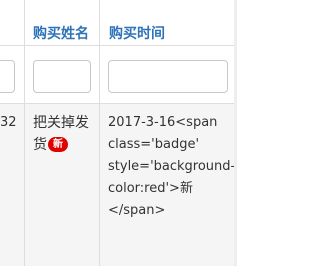 The height and width of the screenshot is (266, 320). Describe the element at coordinates (40, 145) in the screenshot. I see `buyer-name-text-end: 货` at that location.